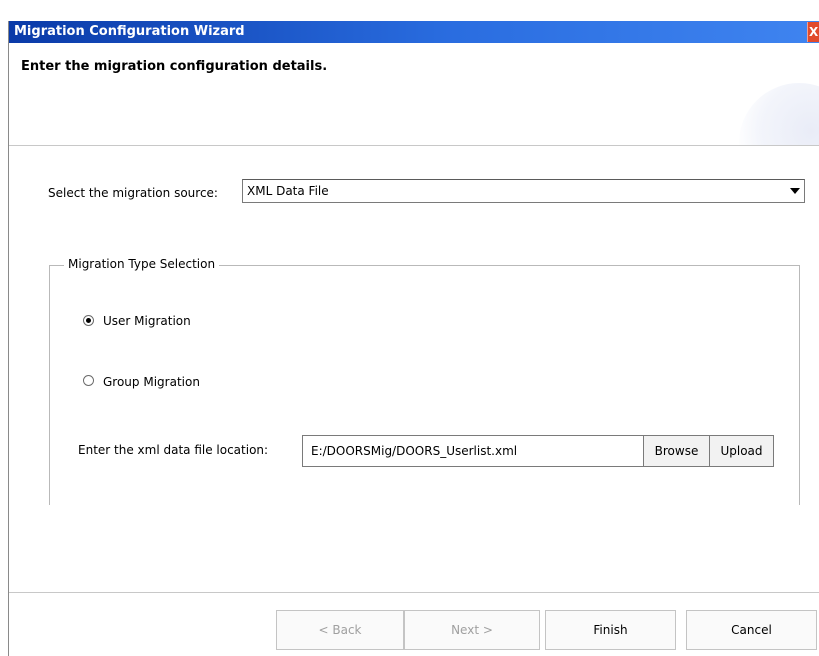  I want to click on migration-source-dropdown: XML Data File, so click(523, 191).